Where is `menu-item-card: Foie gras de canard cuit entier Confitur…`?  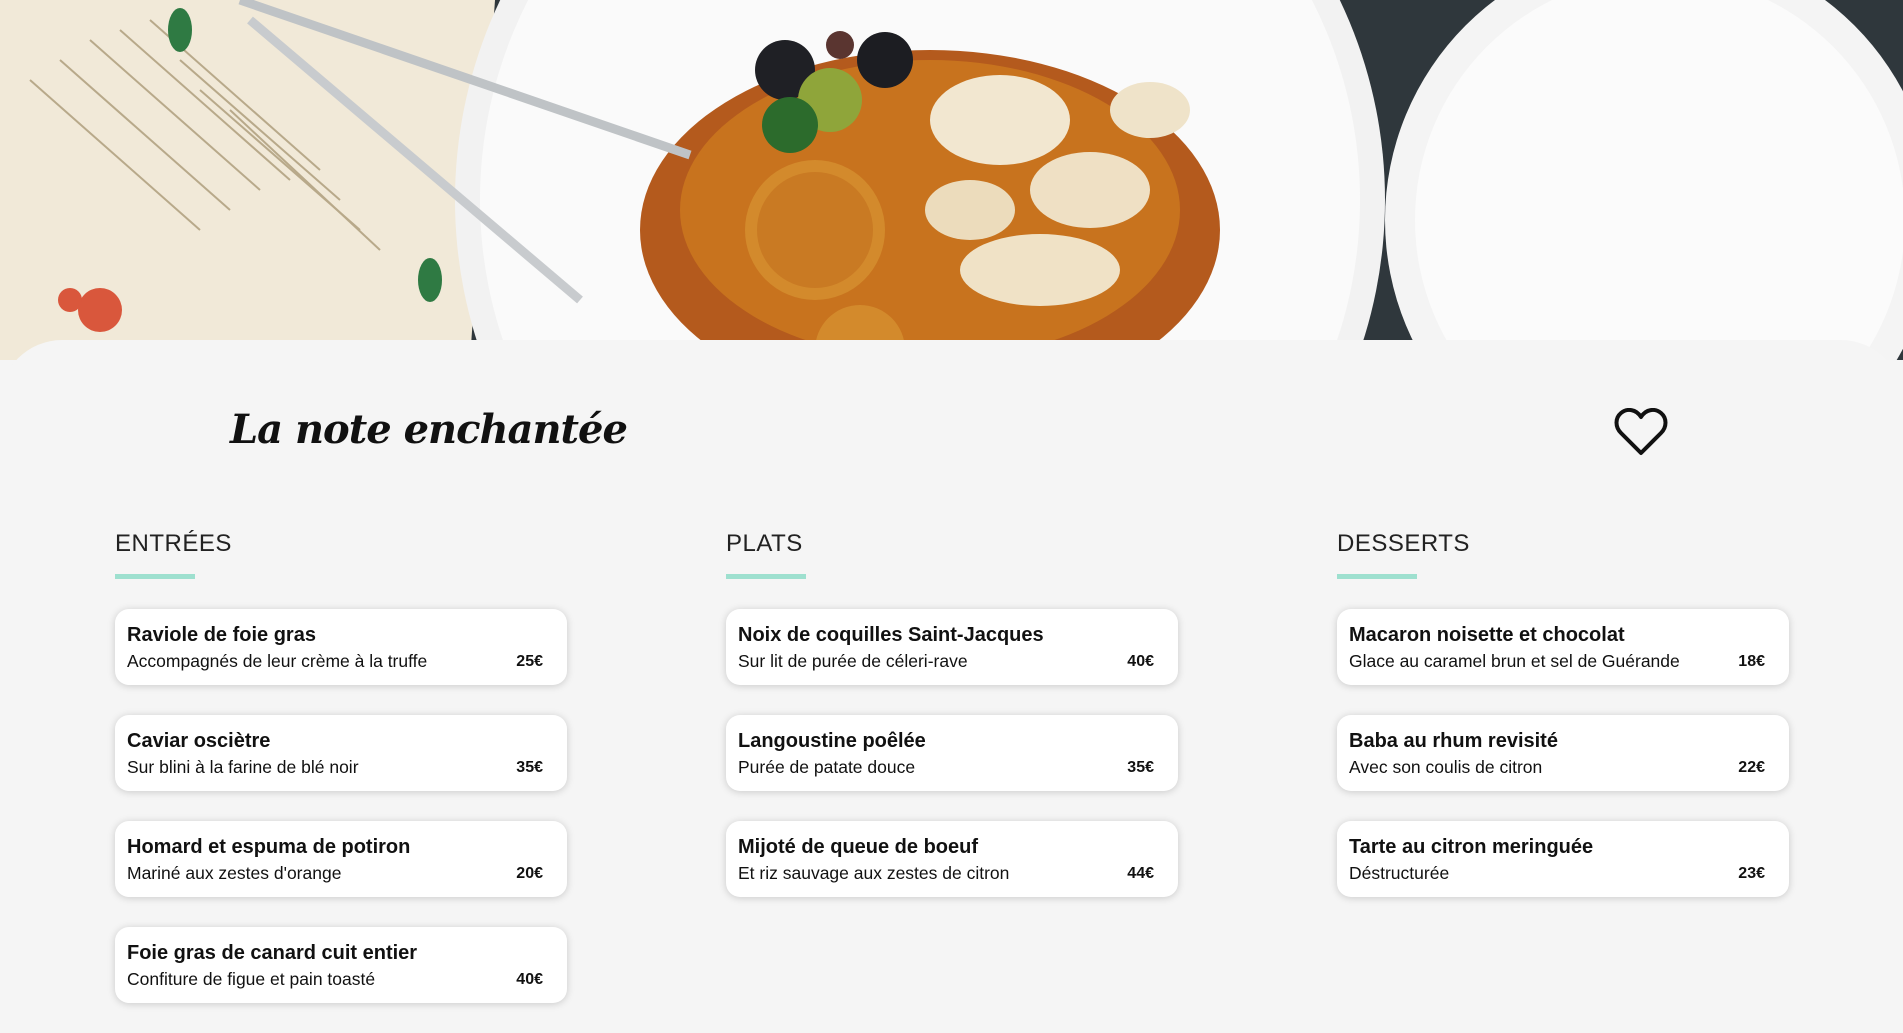 menu-item-card: Foie gras de canard cuit entier Confitur… is located at coordinates (341, 965).